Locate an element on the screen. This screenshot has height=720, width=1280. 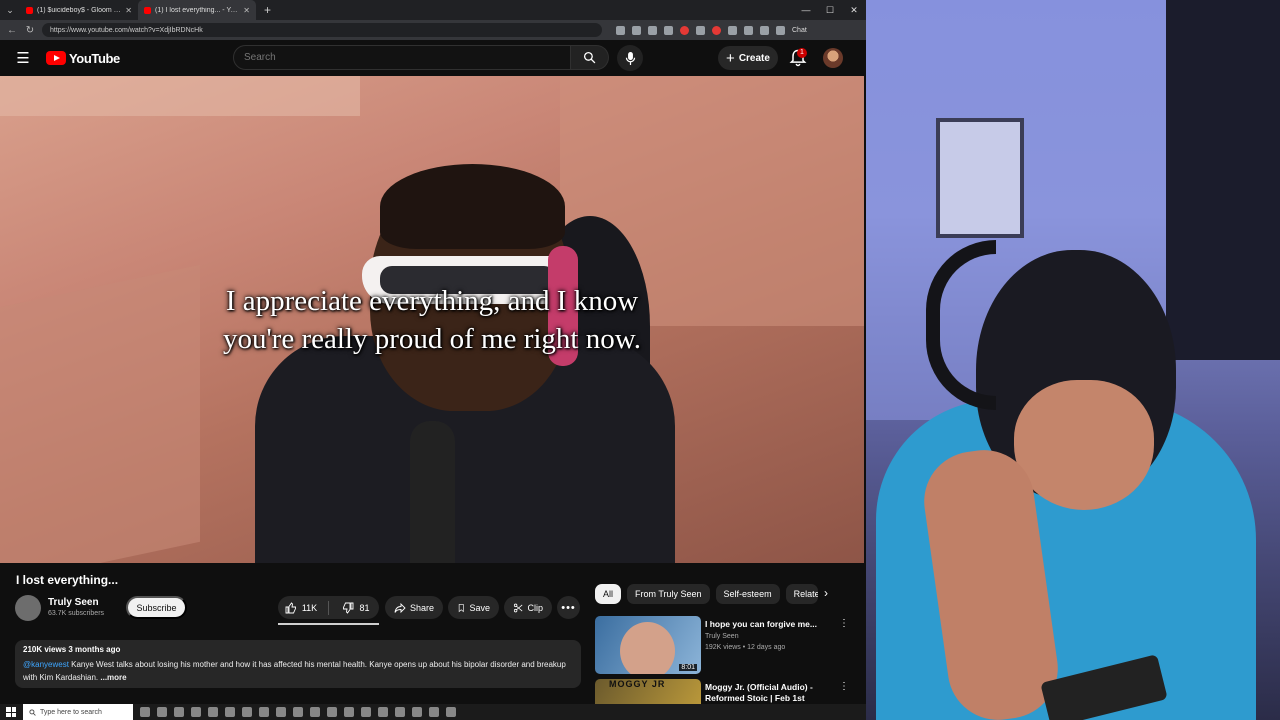
video-thumbnail: MOGGY JR is located at coordinates (648, 691).